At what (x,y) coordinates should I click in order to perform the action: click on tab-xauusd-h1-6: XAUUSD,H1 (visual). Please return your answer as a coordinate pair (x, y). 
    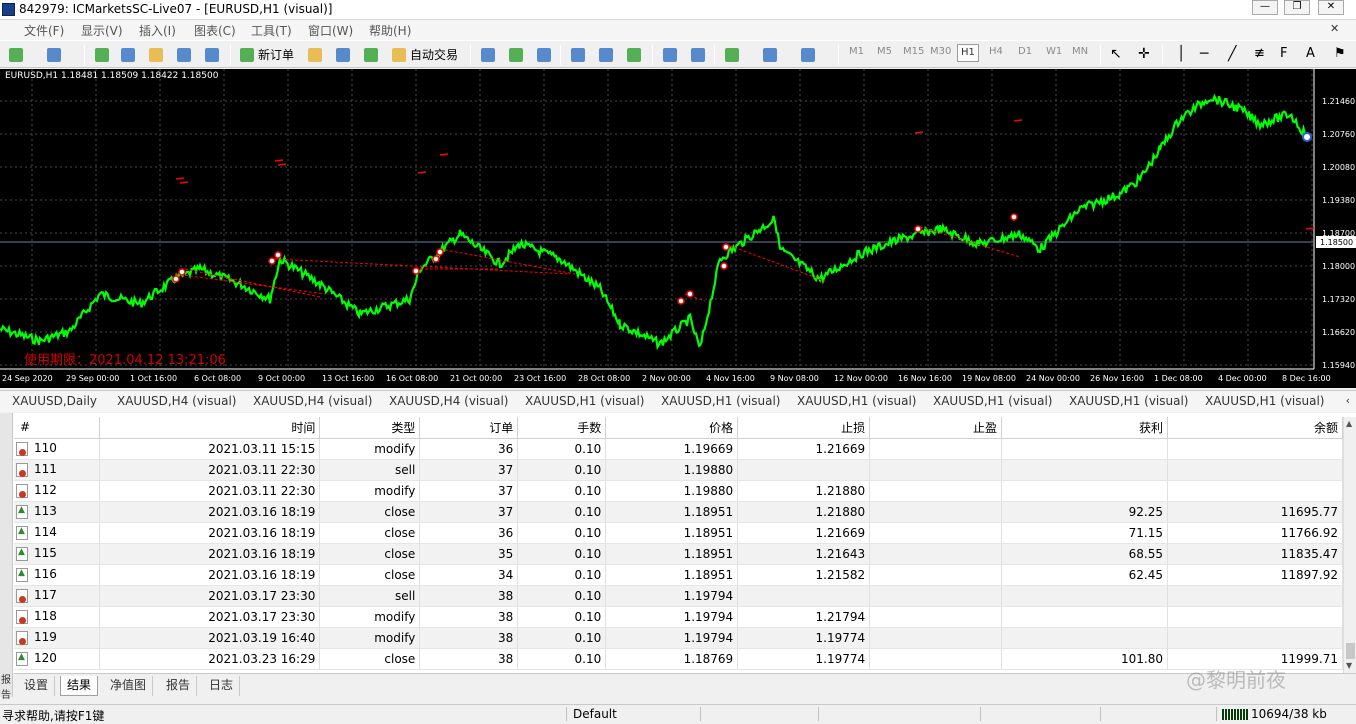
    Looking at the image, I should click on (1264, 401).